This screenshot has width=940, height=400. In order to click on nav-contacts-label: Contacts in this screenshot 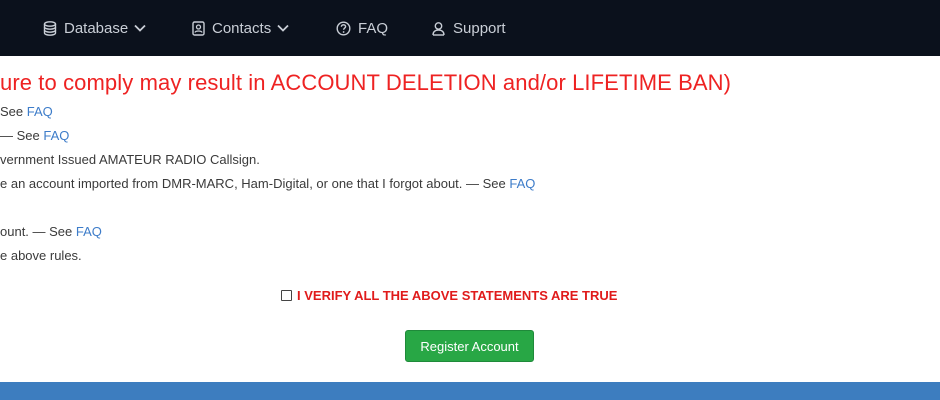, I will do `click(242, 28)`.